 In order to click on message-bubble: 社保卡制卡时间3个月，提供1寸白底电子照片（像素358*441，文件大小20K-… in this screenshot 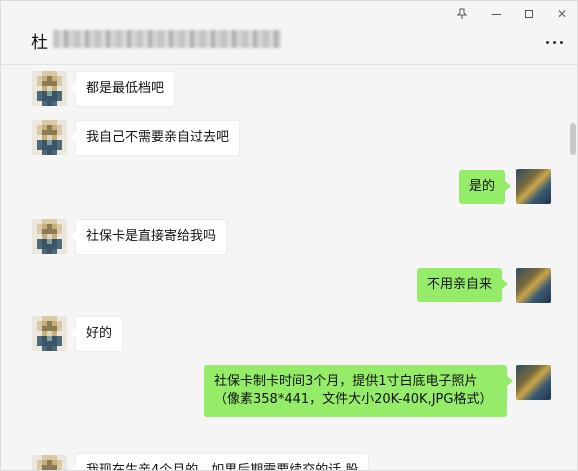, I will do `click(358, 391)`.